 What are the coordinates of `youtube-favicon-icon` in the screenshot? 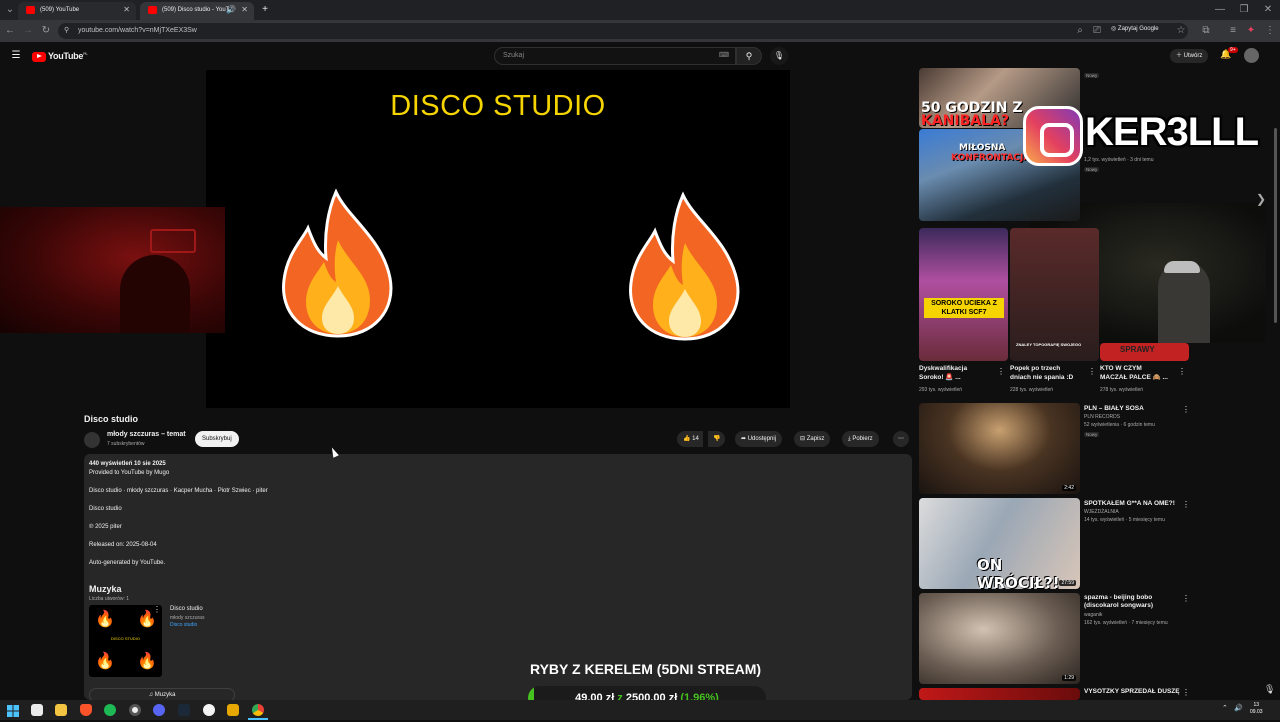 It's located at (30, 10).